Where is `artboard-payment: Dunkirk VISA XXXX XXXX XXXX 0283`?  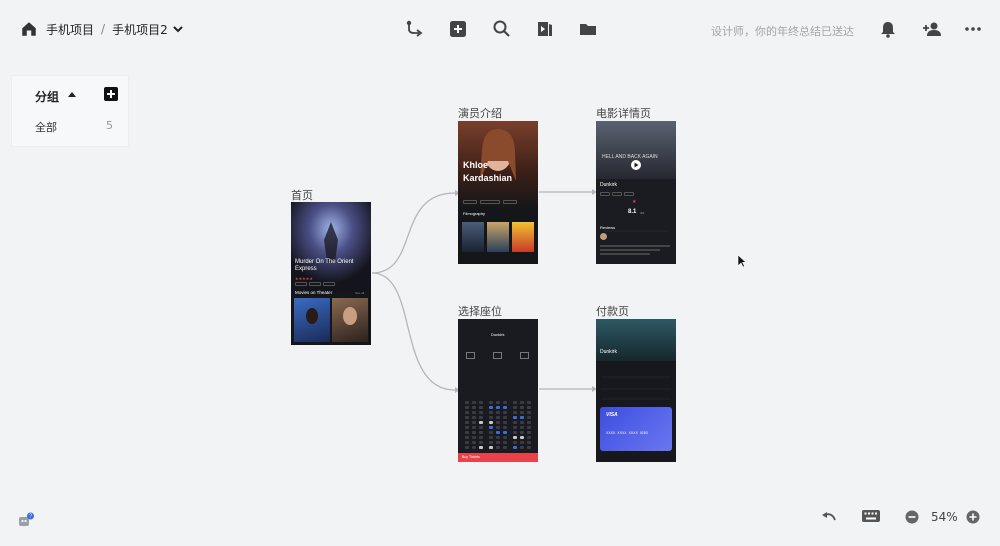 artboard-payment: Dunkirk VISA XXXX XXXX XXXX 0283 is located at coordinates (636, 390).